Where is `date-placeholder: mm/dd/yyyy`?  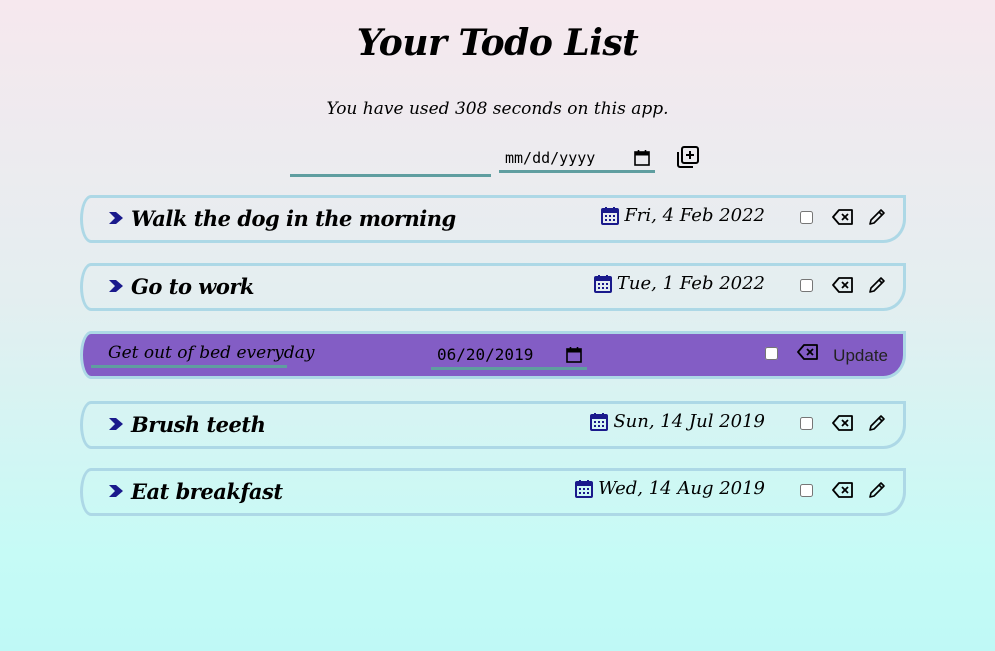 date-placeholder: mm/dd/yyyy is located at coordinates (550, 157).